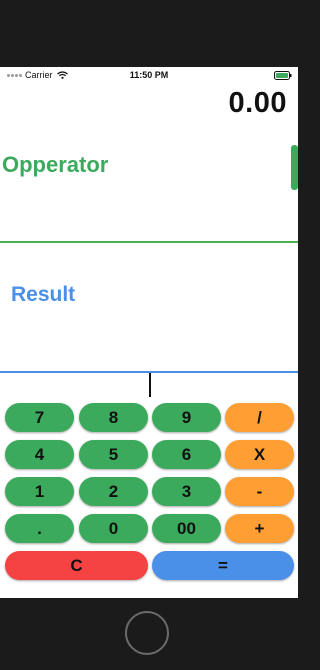 The height and width of the screenshot is (670, 320). Describe the element at coordinates (149, 190) in the screenshot. I see `operator-panel: Opperator` at that location.